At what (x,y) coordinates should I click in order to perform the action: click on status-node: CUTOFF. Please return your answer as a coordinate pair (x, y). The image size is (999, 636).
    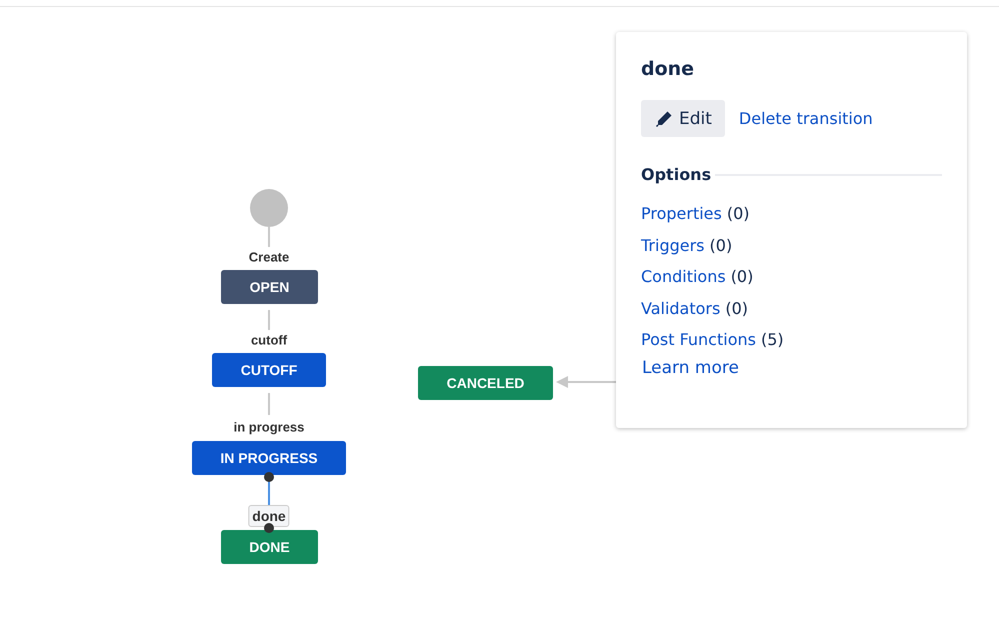
    Looking at the image, I should click on (269, 370).